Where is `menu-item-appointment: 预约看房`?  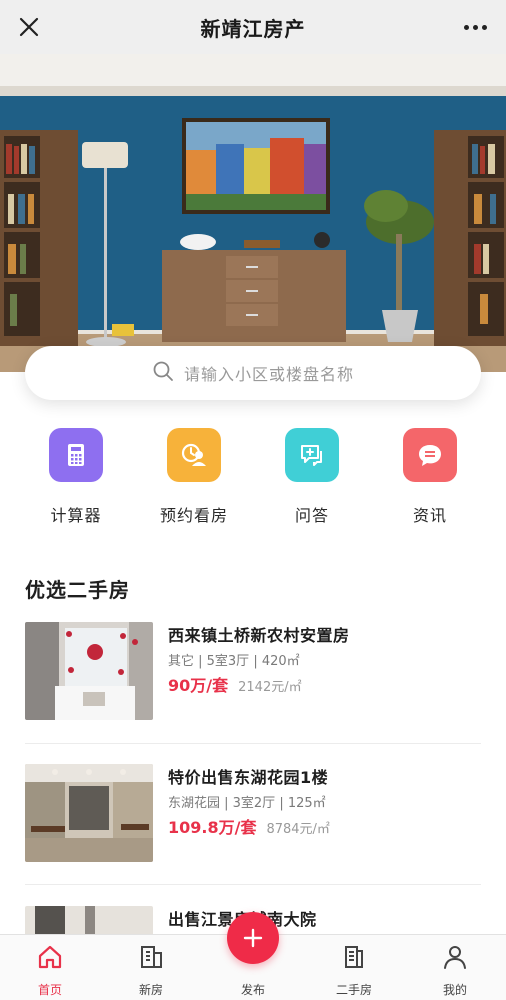 menu-item-appointment: 预约看房 is located at coordinates (194, 477).